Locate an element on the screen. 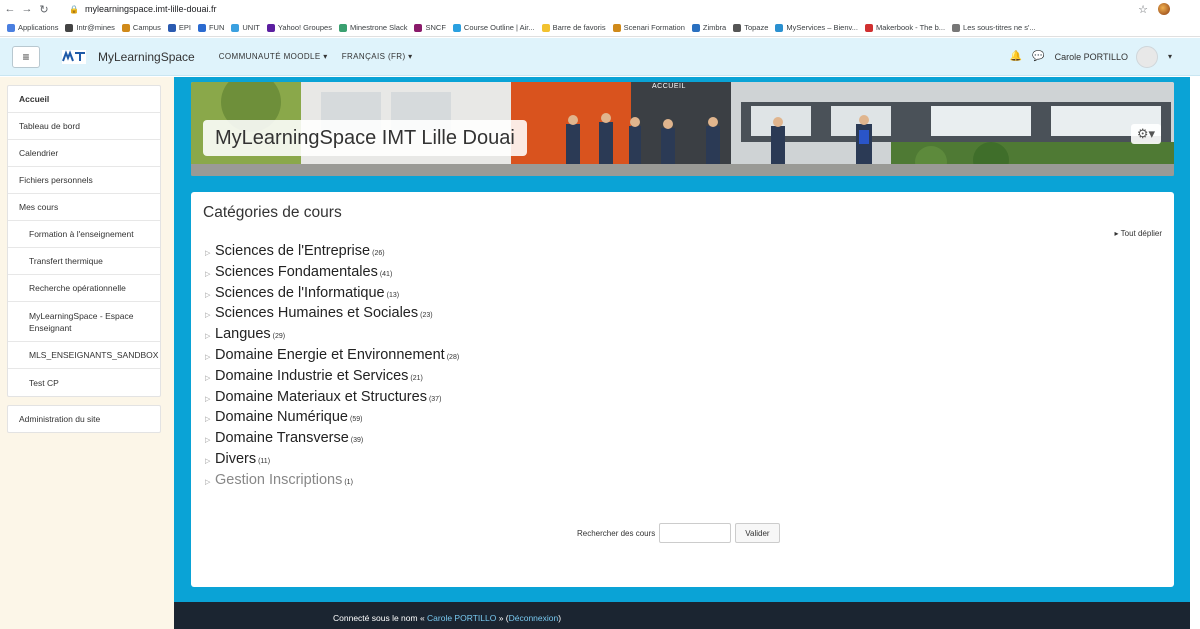 This screenshot has height=629, width=1200. drawer-item-dashboard: Tableau de bord is located at coordinates (84, 126).